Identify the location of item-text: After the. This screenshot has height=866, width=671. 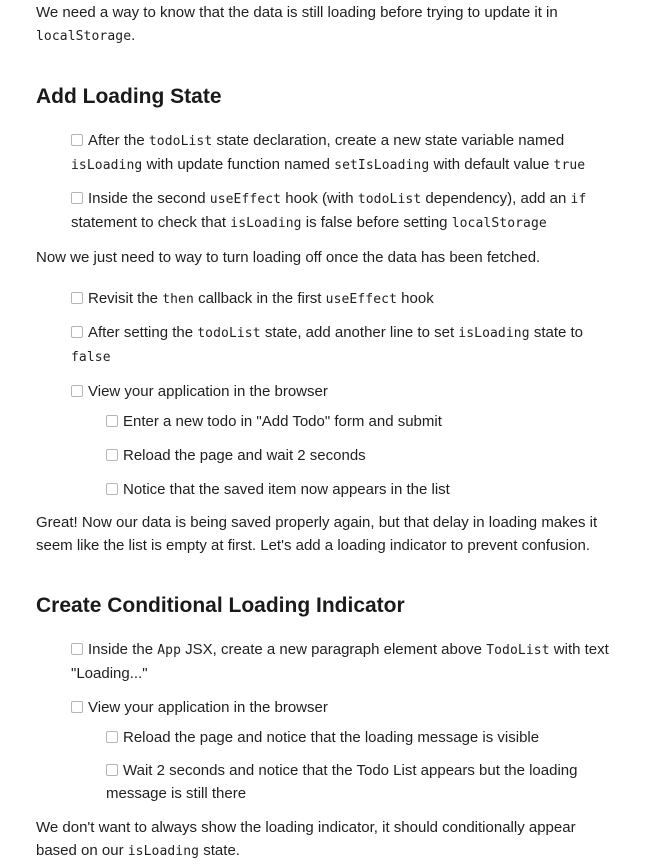
(116, 140).